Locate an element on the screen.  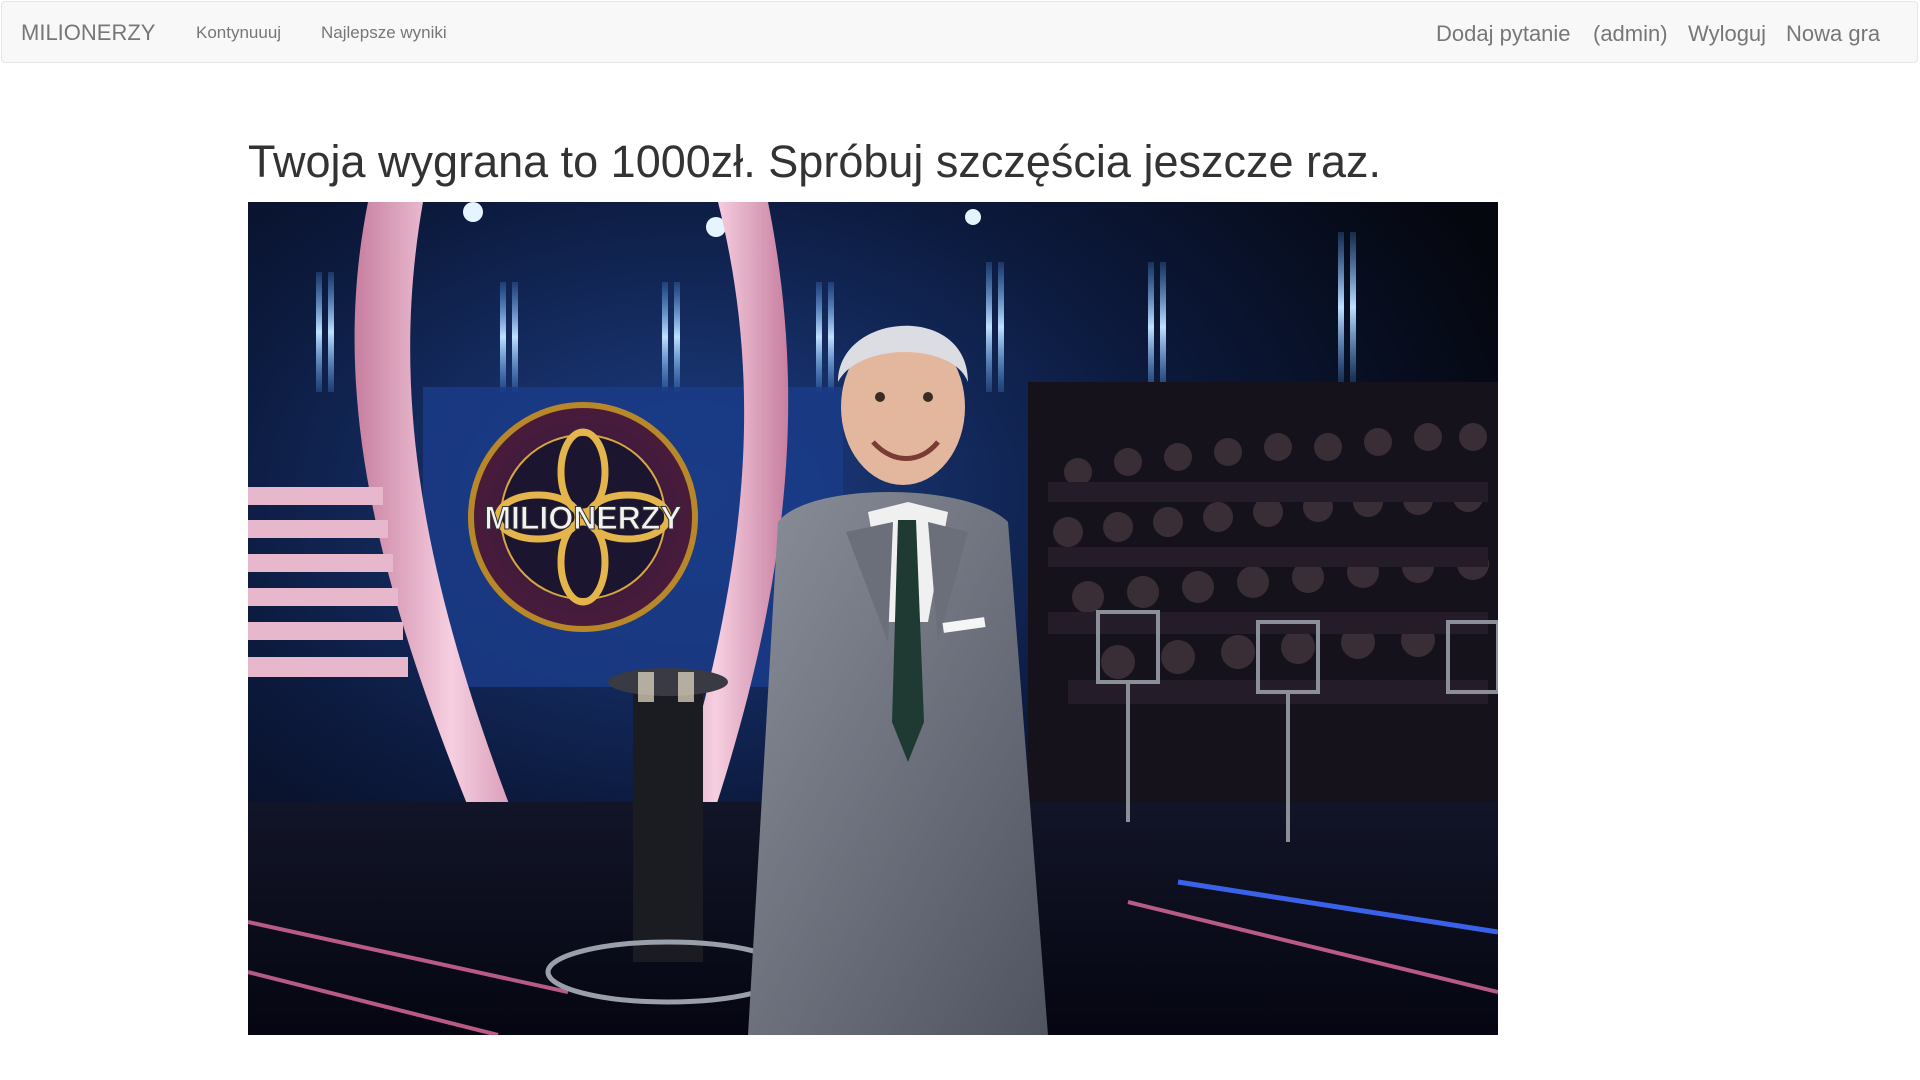
milionerzy-logo: MILIONERZY is located at coordinates (583, 517).